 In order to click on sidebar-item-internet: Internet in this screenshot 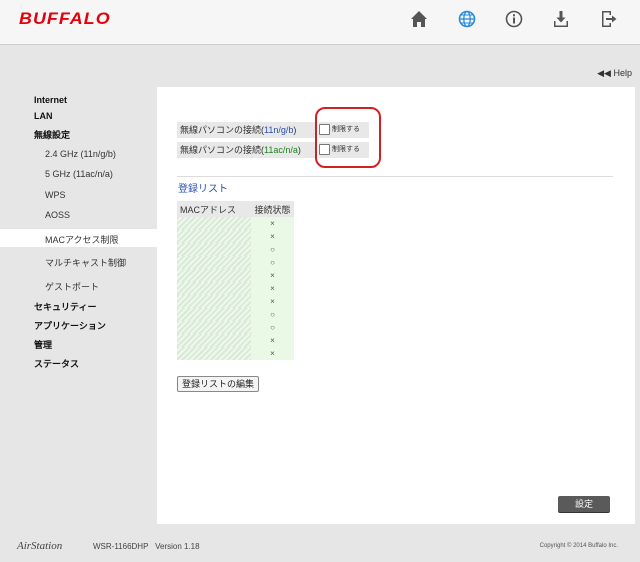, I will do `click(50, 100)`.